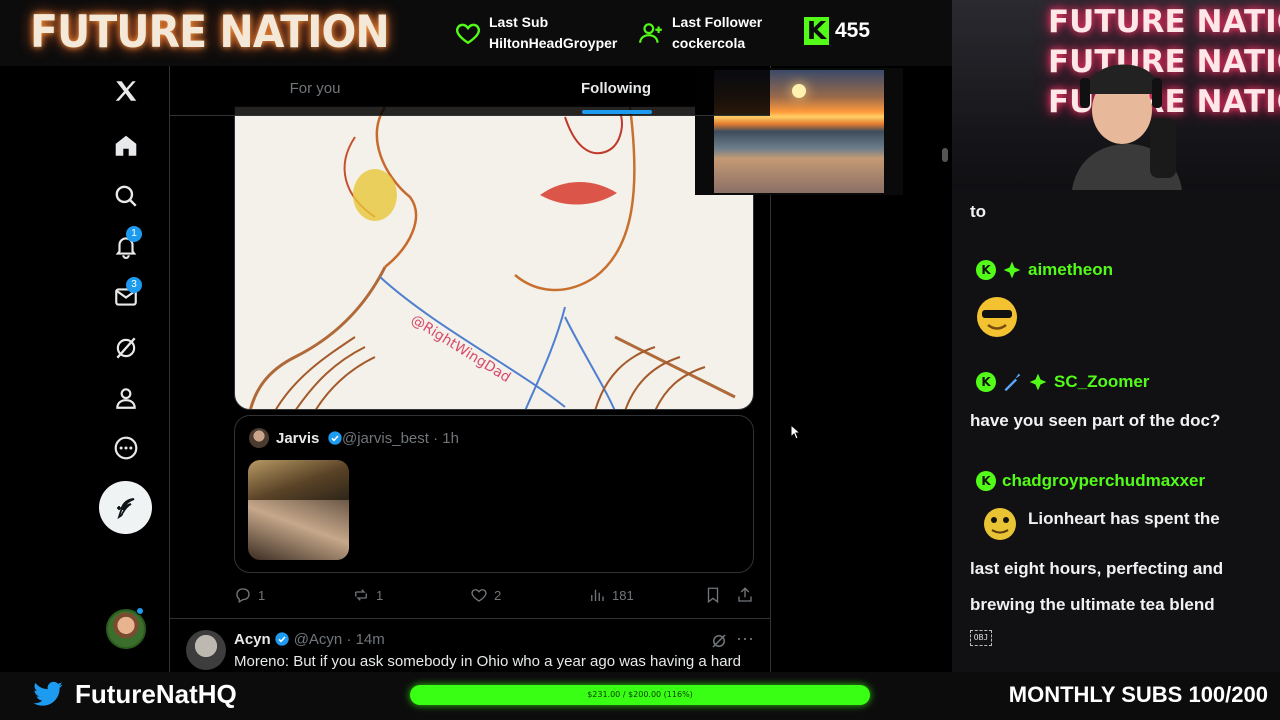  What do you see at coordinates (1097, 568) in the screenshot?
I see `chat-message-text: last eight hours, perfecting and` at bounding box center [1097, 568].